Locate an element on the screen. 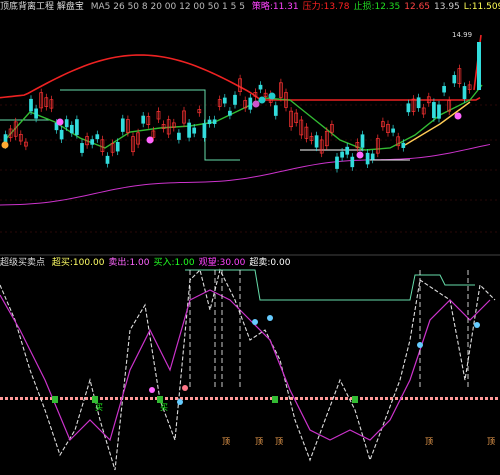 Image resolution: width=500 pixels, height=475 pixels. bottom-panel-item: 卖出:1.00 is located at coordinates (129, 263).